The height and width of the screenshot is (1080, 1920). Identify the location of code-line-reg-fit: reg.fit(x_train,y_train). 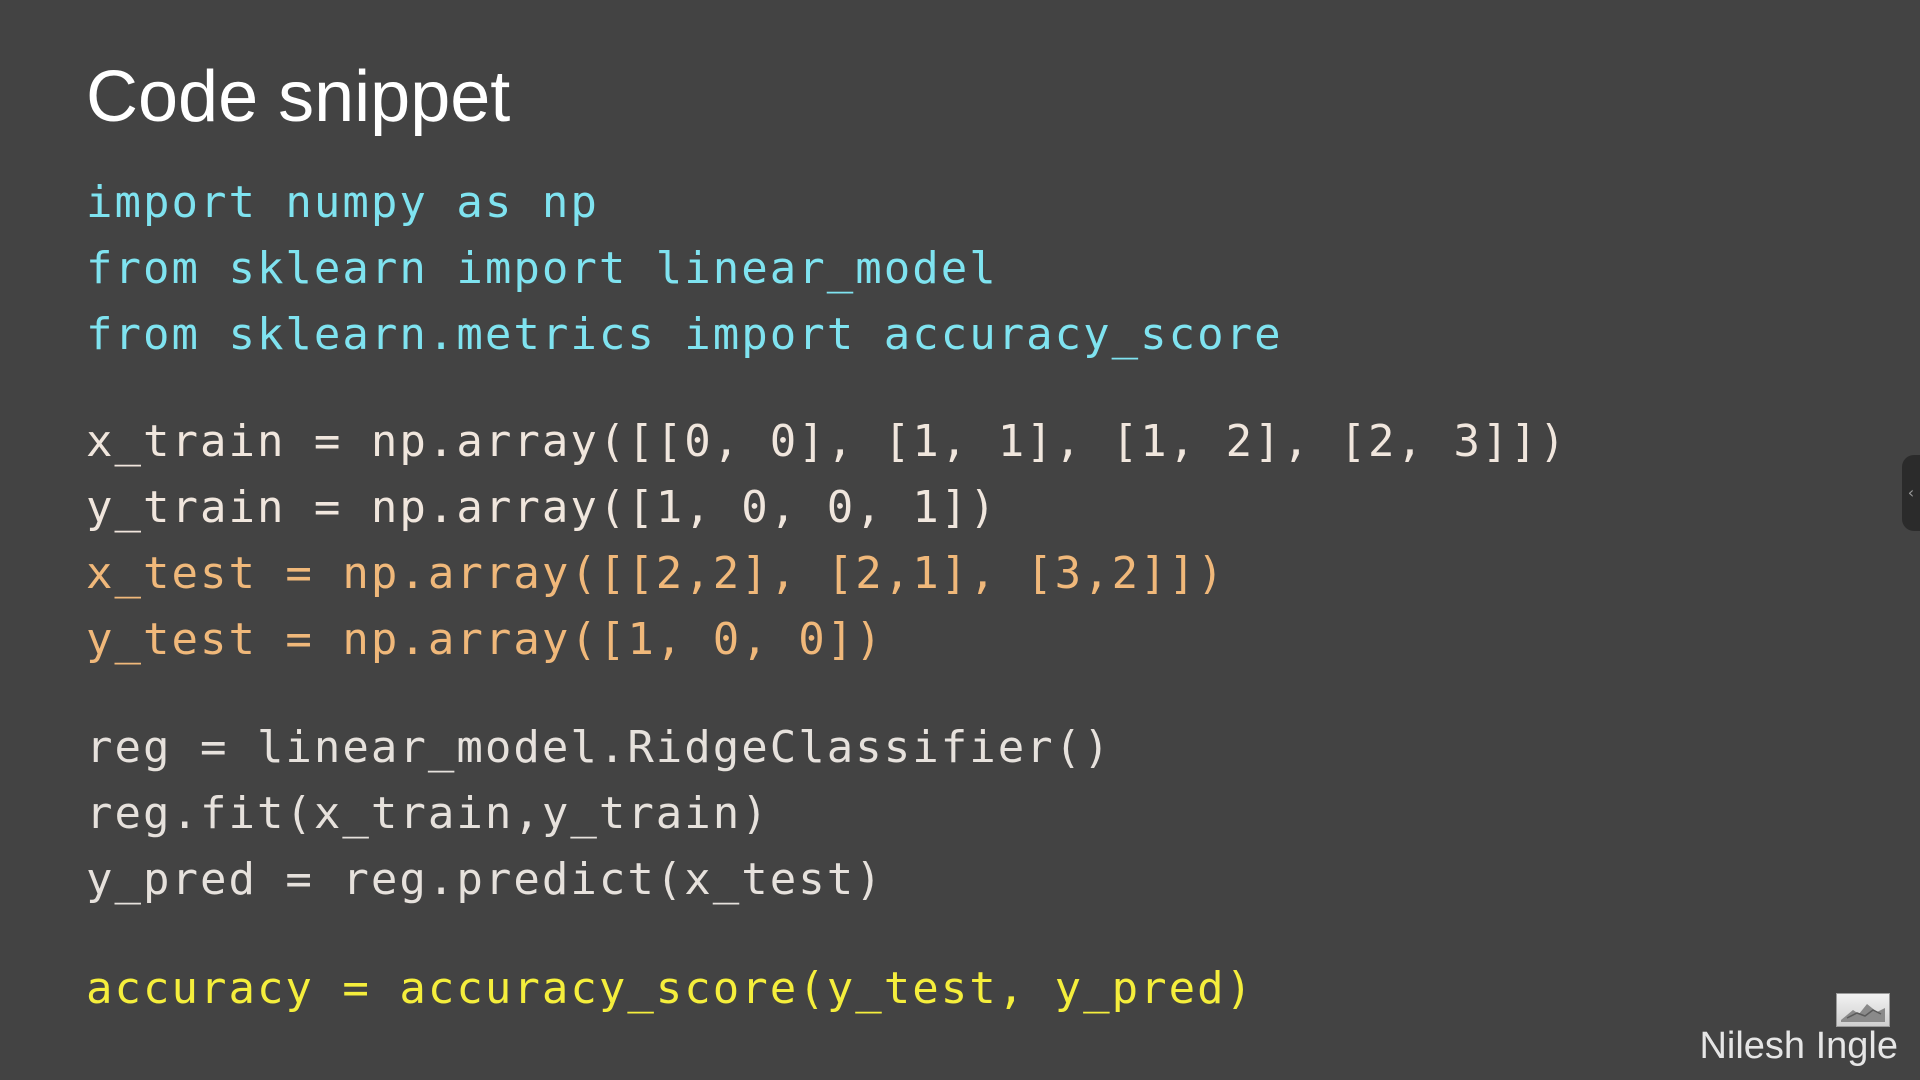
(428, 813).